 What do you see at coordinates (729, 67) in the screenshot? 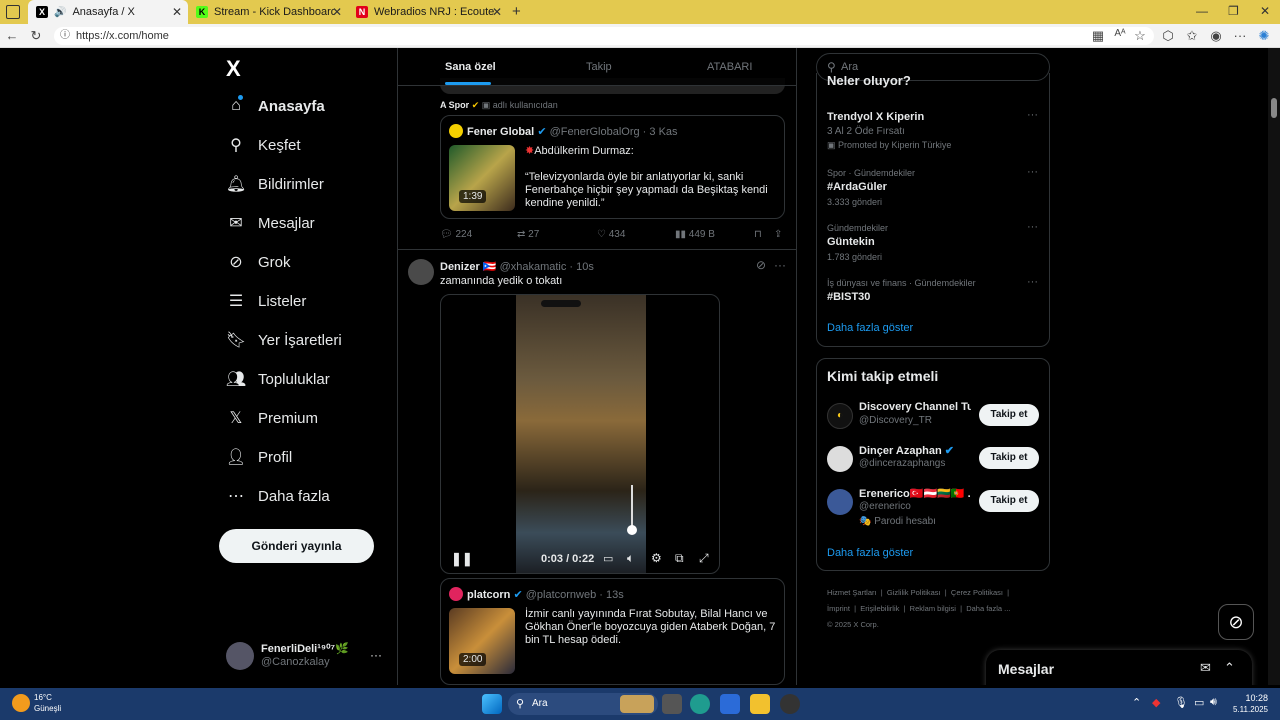
I see `tab-atabari: ATABARI` at bounding box center [729, 67].